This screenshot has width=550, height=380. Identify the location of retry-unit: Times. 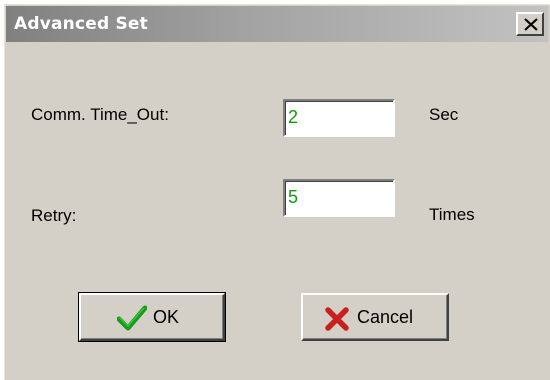
(452, 214).